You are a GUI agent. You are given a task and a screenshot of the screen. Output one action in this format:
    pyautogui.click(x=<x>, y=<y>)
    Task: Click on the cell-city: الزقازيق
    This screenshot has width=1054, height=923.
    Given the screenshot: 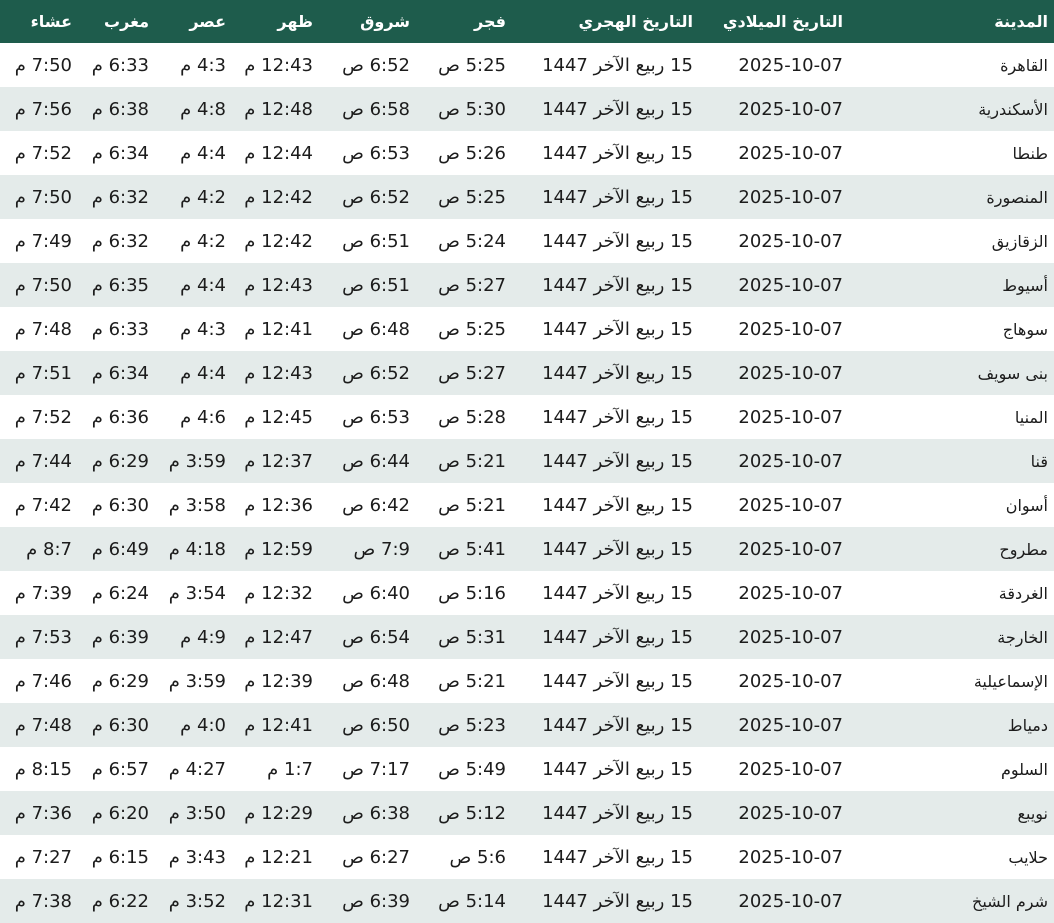 What is the action you would take?
    pyautogui.click(x=1019, y=241)
    